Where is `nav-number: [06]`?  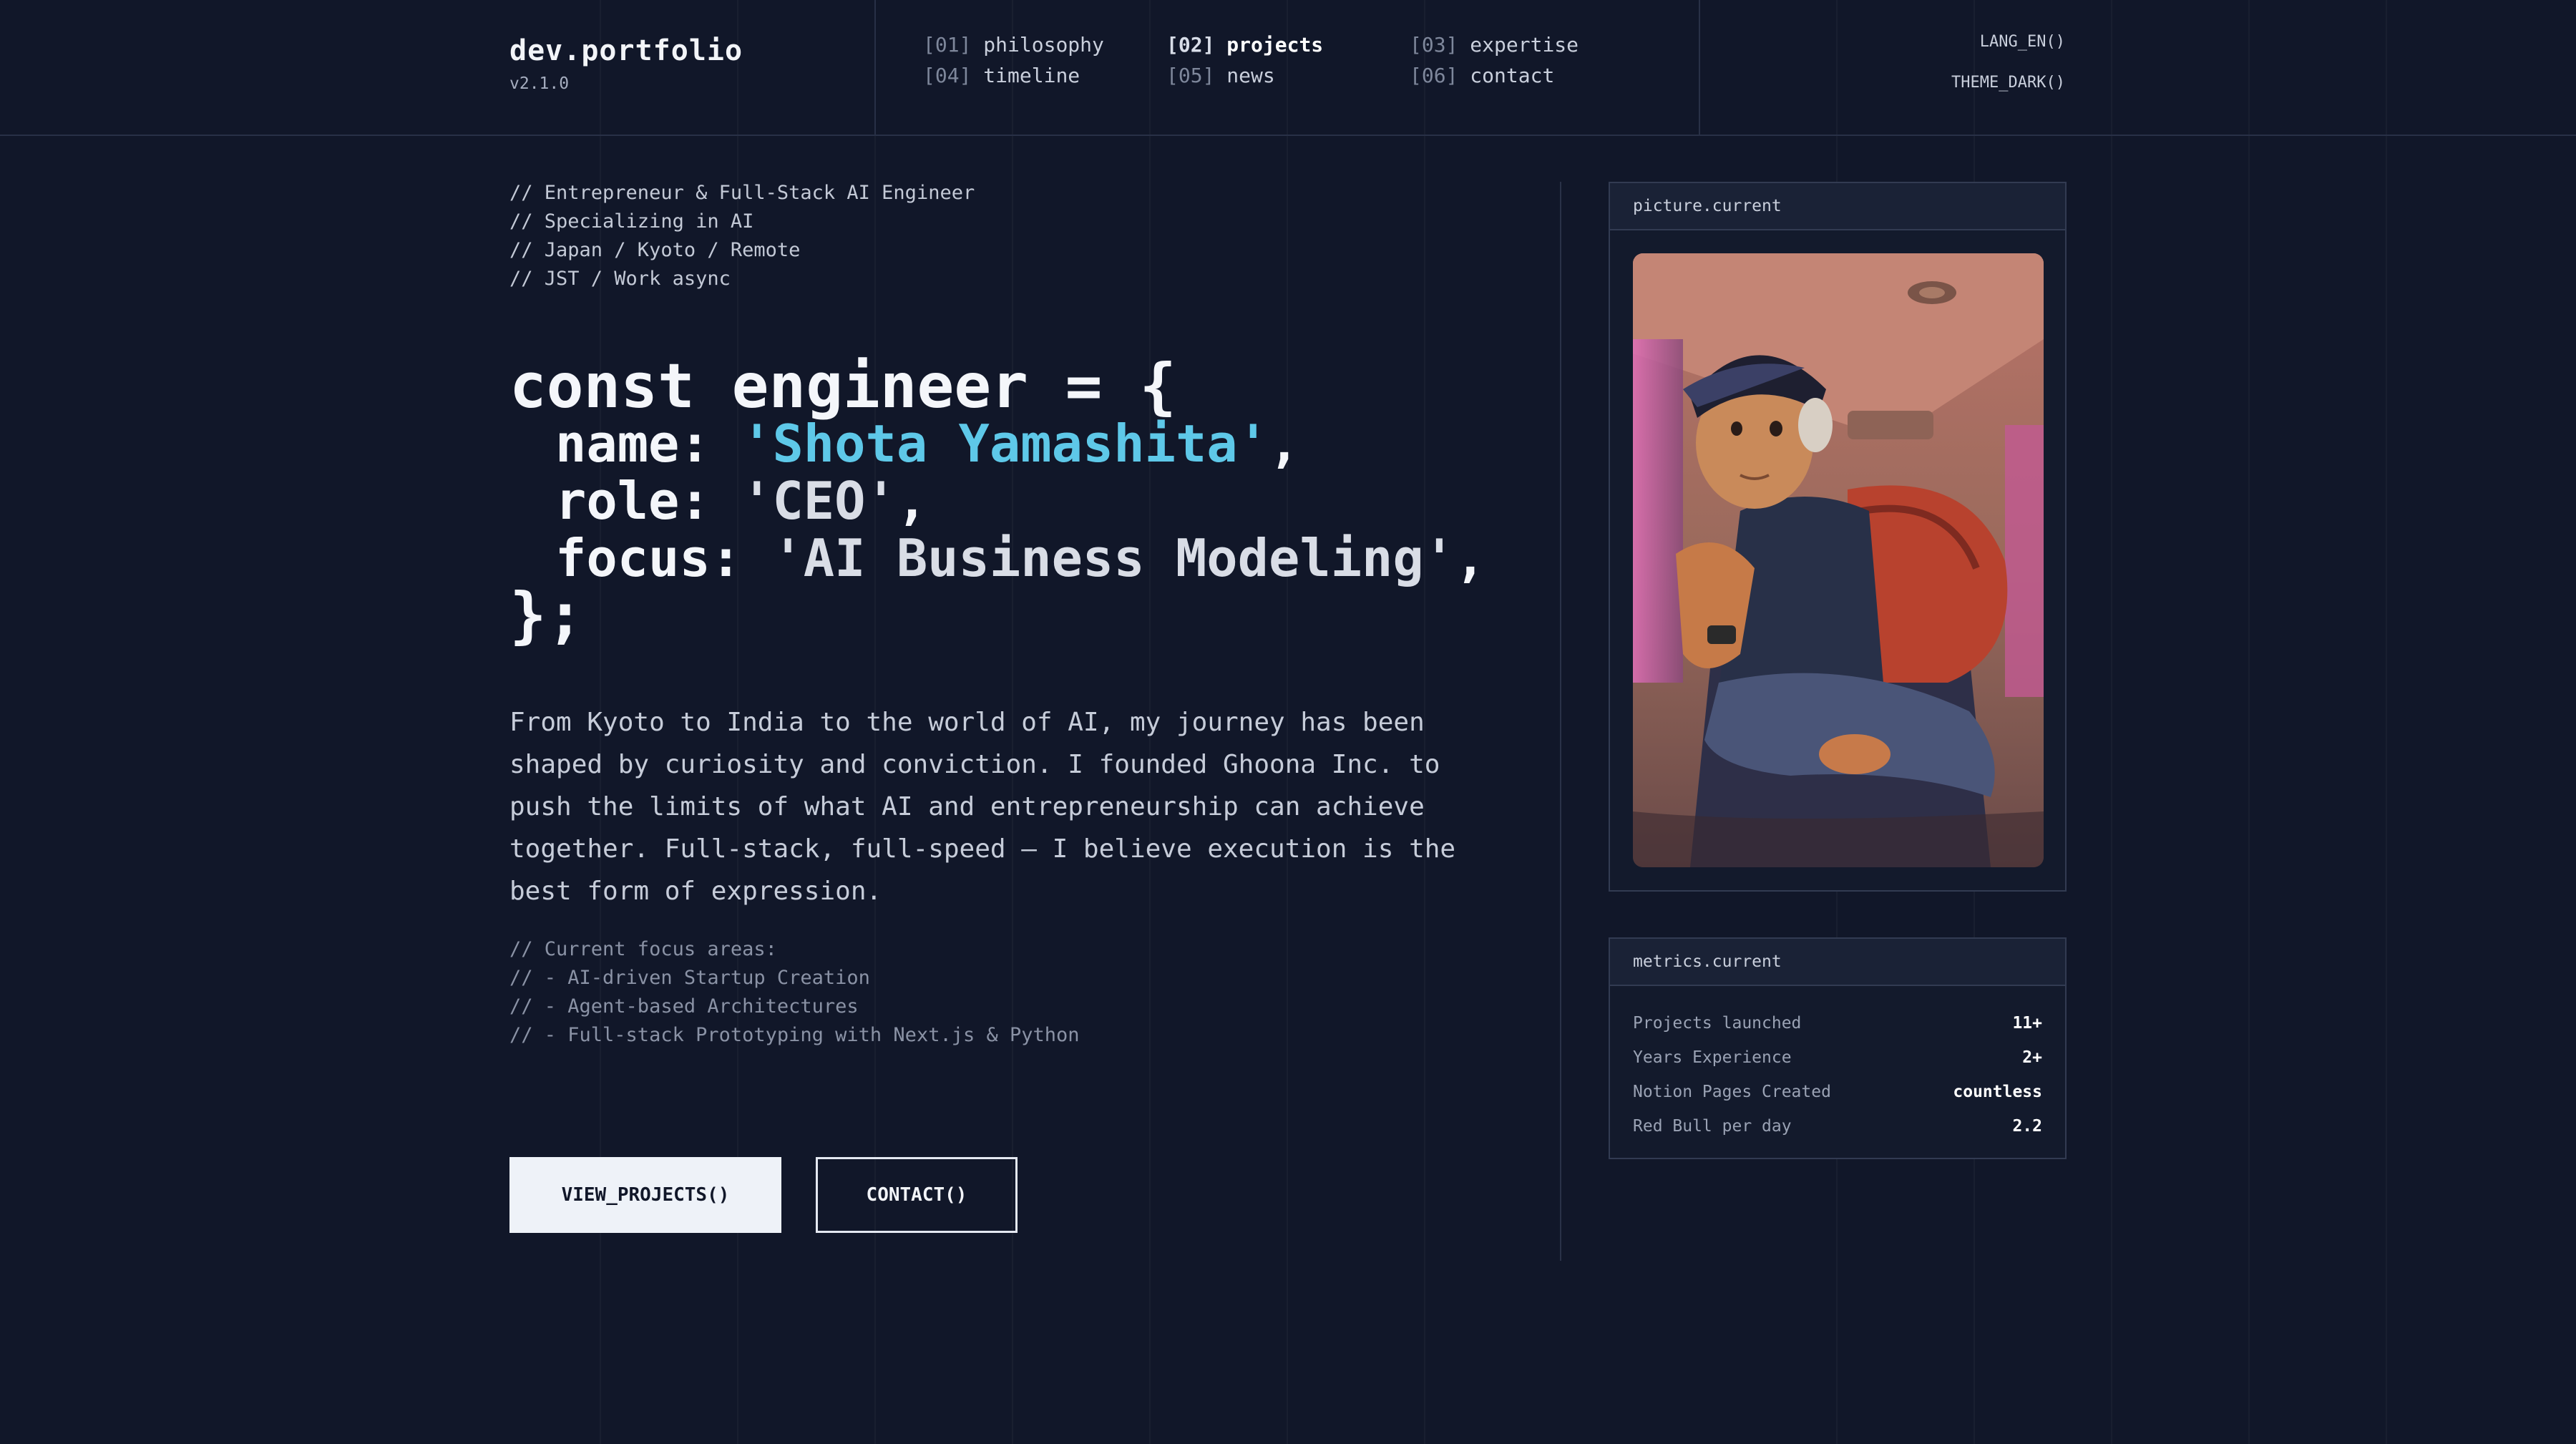
nav-number: [06] is located at coordinates (1434, 76).